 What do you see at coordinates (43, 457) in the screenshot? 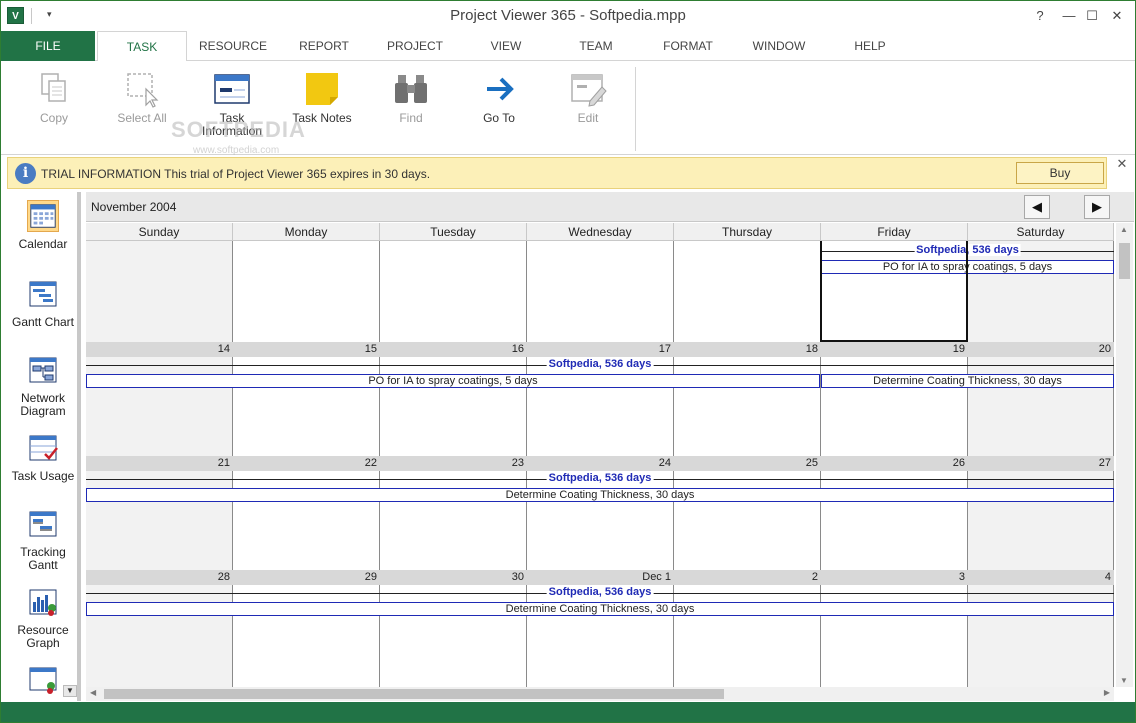
I see `view-task-usage: Task Usage` at bounding box center [43, 457].